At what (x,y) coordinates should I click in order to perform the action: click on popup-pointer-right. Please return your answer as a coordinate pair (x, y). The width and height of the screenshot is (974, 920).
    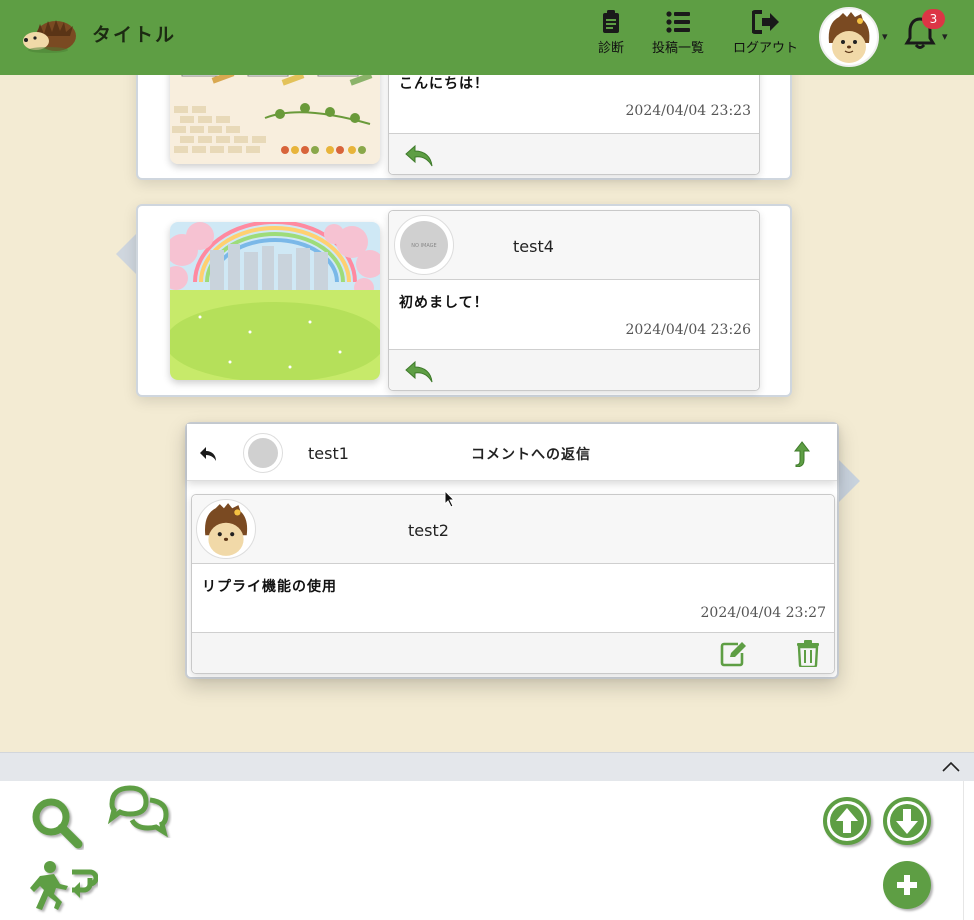
    Looking at the image, I should click on (849, 481).